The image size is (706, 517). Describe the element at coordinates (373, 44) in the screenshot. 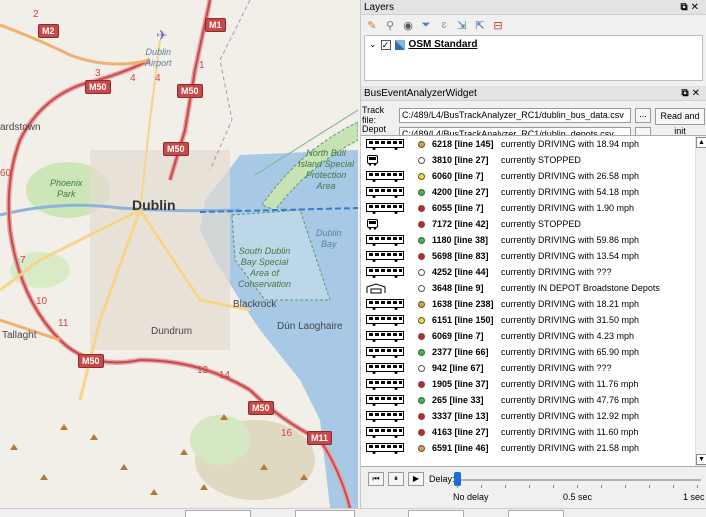

I see `chevron-down-icon: ⌄` at that location.